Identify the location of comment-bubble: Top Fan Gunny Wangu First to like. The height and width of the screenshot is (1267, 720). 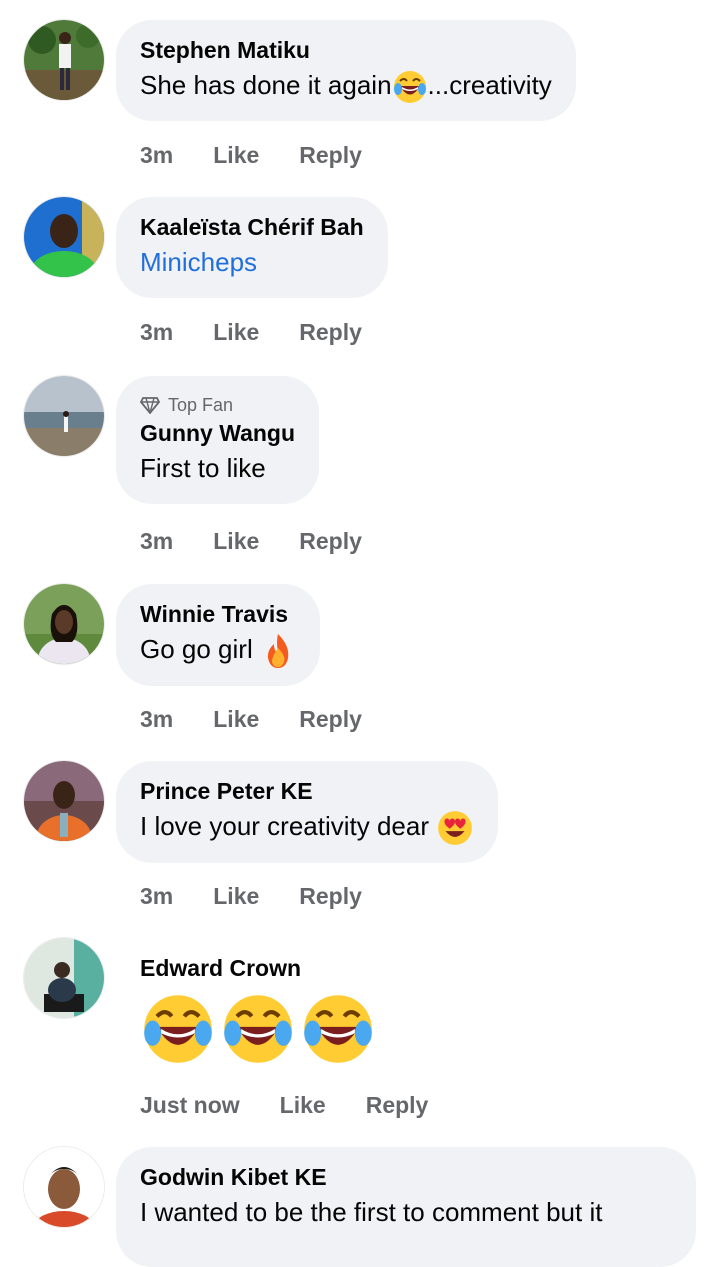
(218, 440).